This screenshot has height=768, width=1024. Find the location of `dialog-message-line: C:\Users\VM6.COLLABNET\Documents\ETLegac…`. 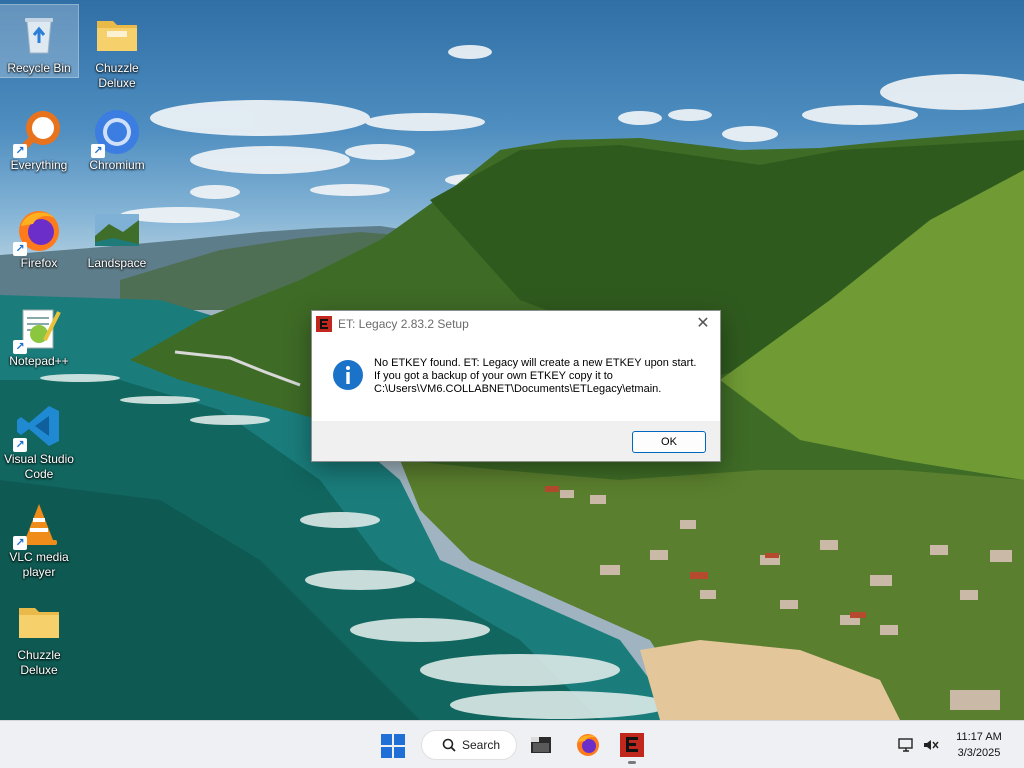

dialog-message-line: C:\Users\VM6.COLLABNET\Documents\ETLegac… is located at coordinates (518, 389).